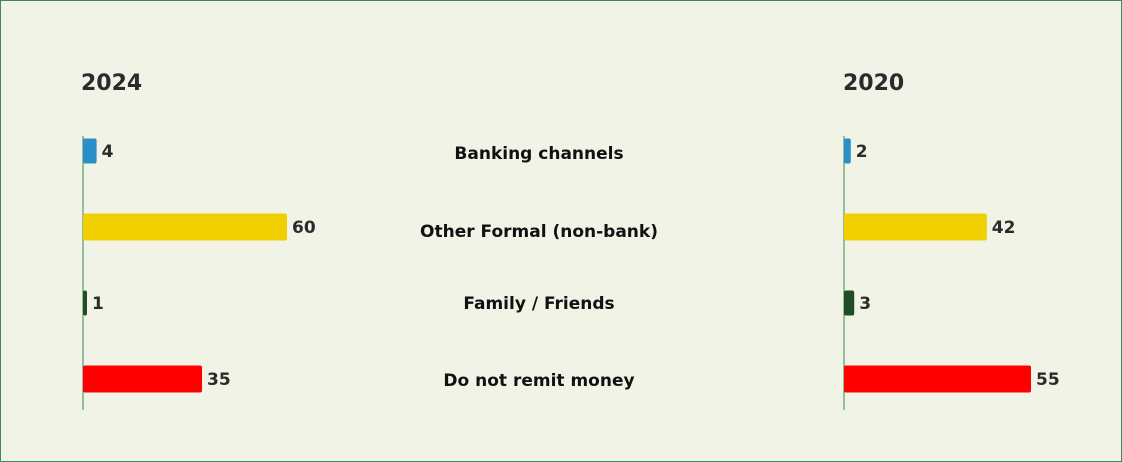  What do you see at coordinates (304, 228) in the screenshot?
I see `value-label-2024-other-formal-non-bank: 60` at bounding box center [304, 228].